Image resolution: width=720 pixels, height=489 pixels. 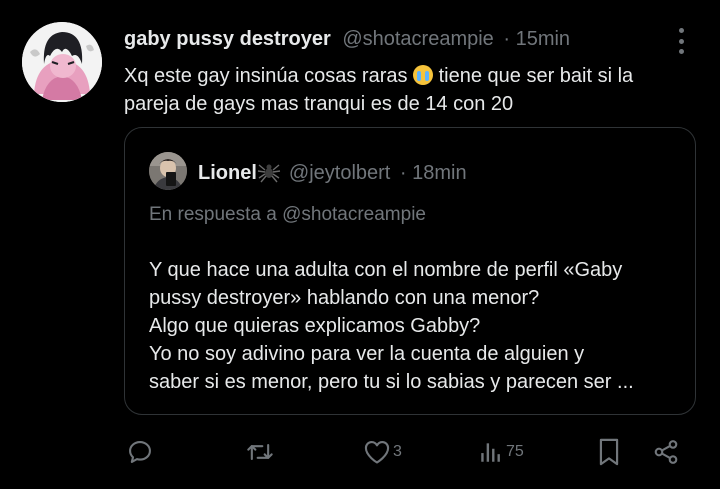 What do you see at coordinates (433, 173) in the screenshot?
I see `quoted-post-time: · 18min` at bounding box center [433, 173].